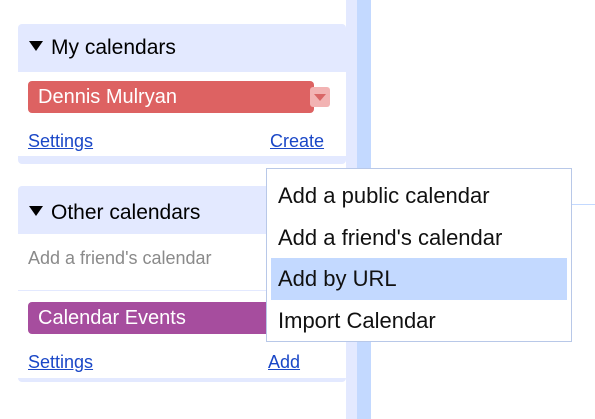  I want to click on calendar-item-calendar-events: Calendar Events, so click(150, 318).